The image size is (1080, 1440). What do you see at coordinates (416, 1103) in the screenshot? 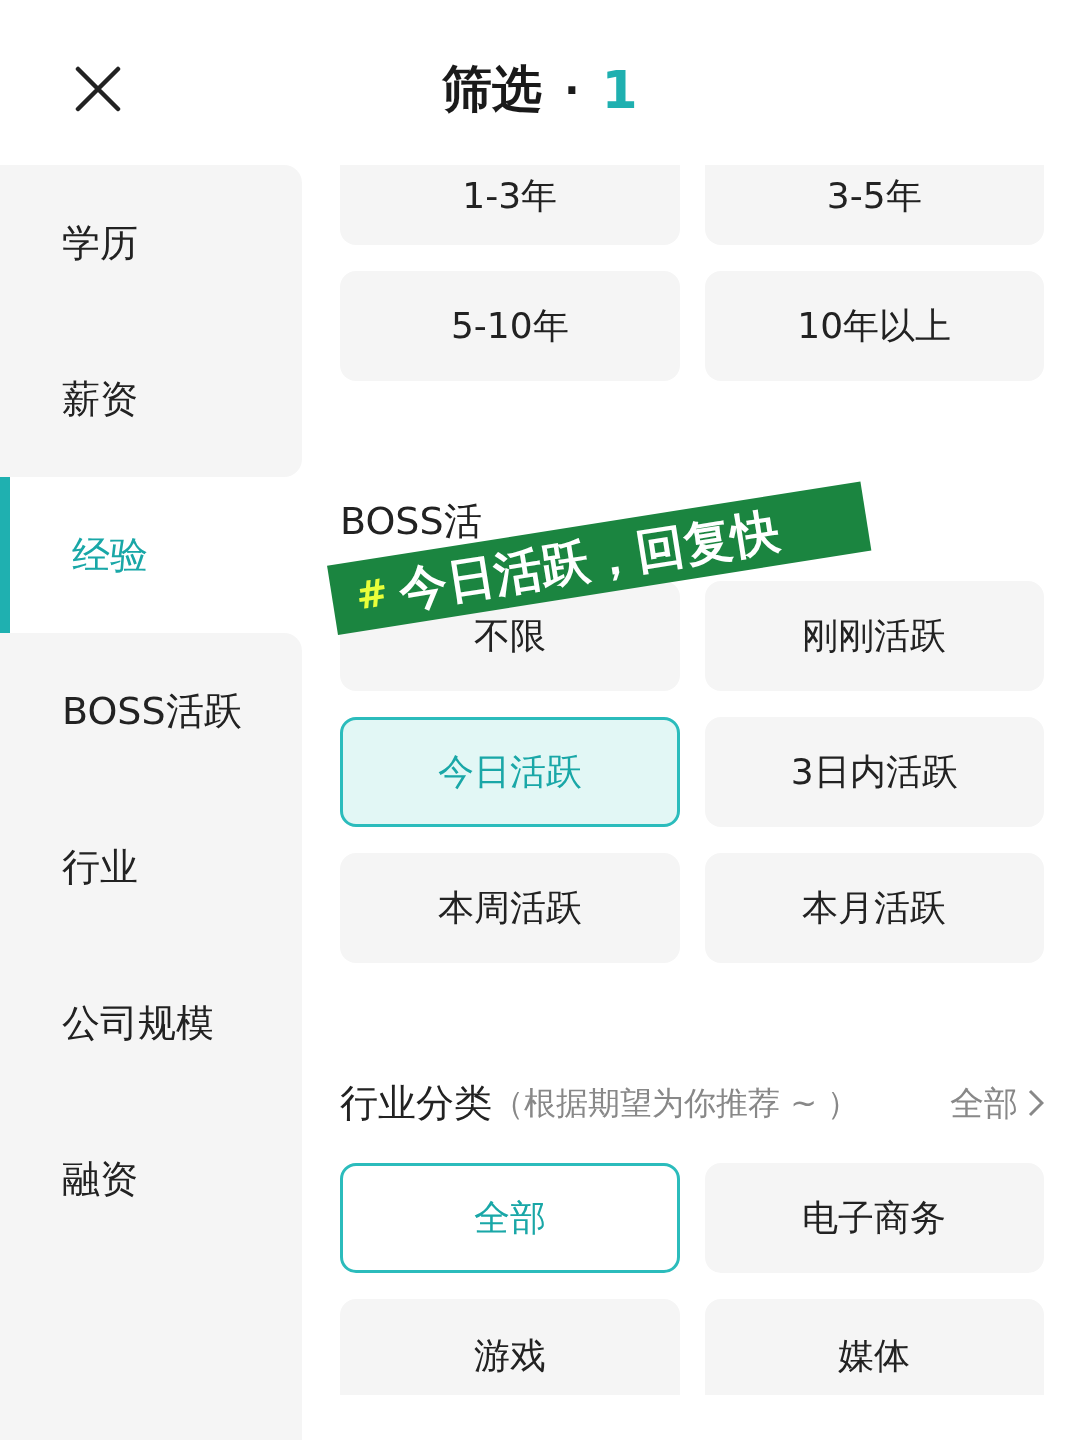
I see `section-title: 行业分类` at bounding box center [416, 1103].